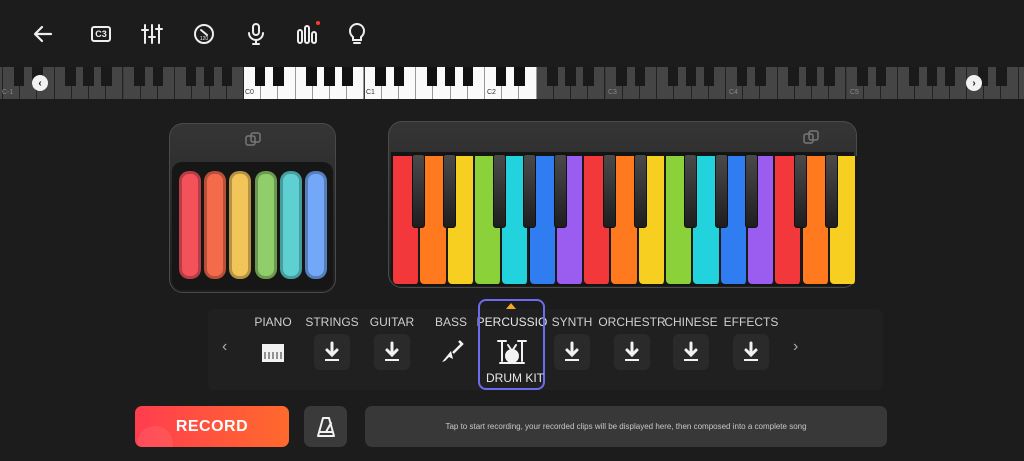 The height and width of the screenshot is (461, 1024). Describe the element at coordinates (40, 83) in the screenshot. I see `strip-scroll-left-button: ‹` at that location.